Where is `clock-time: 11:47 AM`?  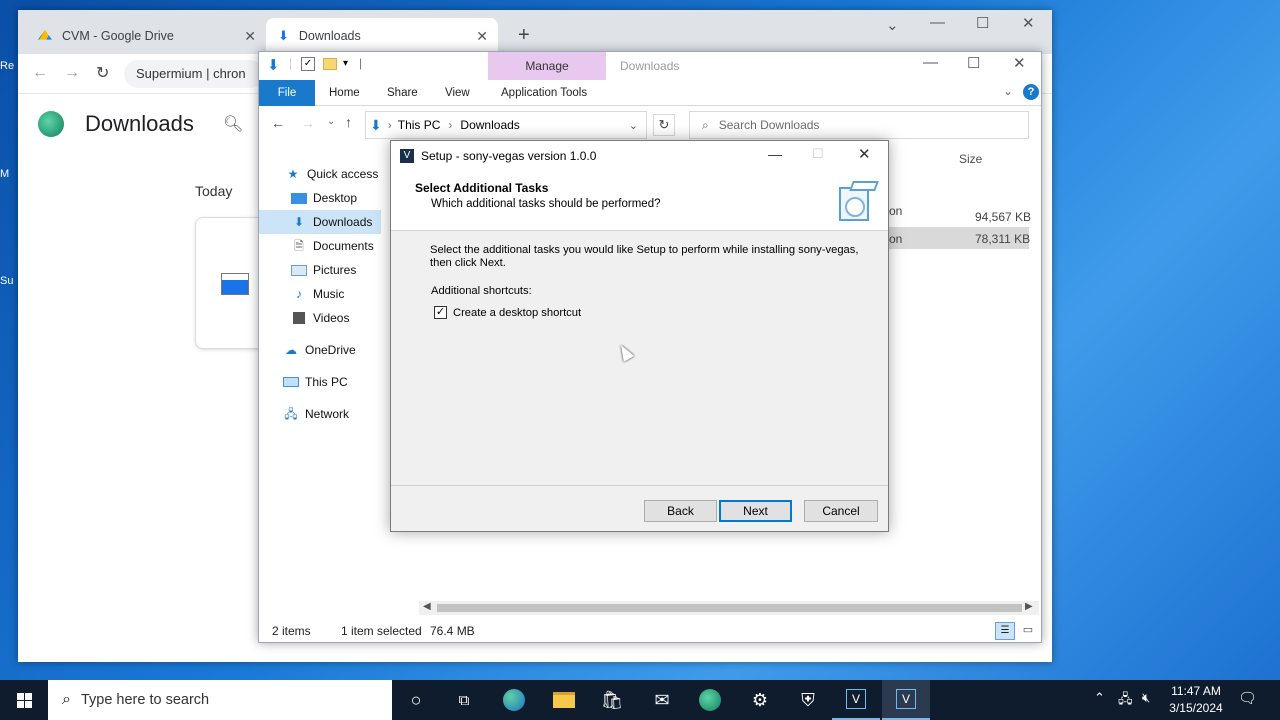 clock-time: 11:47 AM is located at coordinates (1196, 691).